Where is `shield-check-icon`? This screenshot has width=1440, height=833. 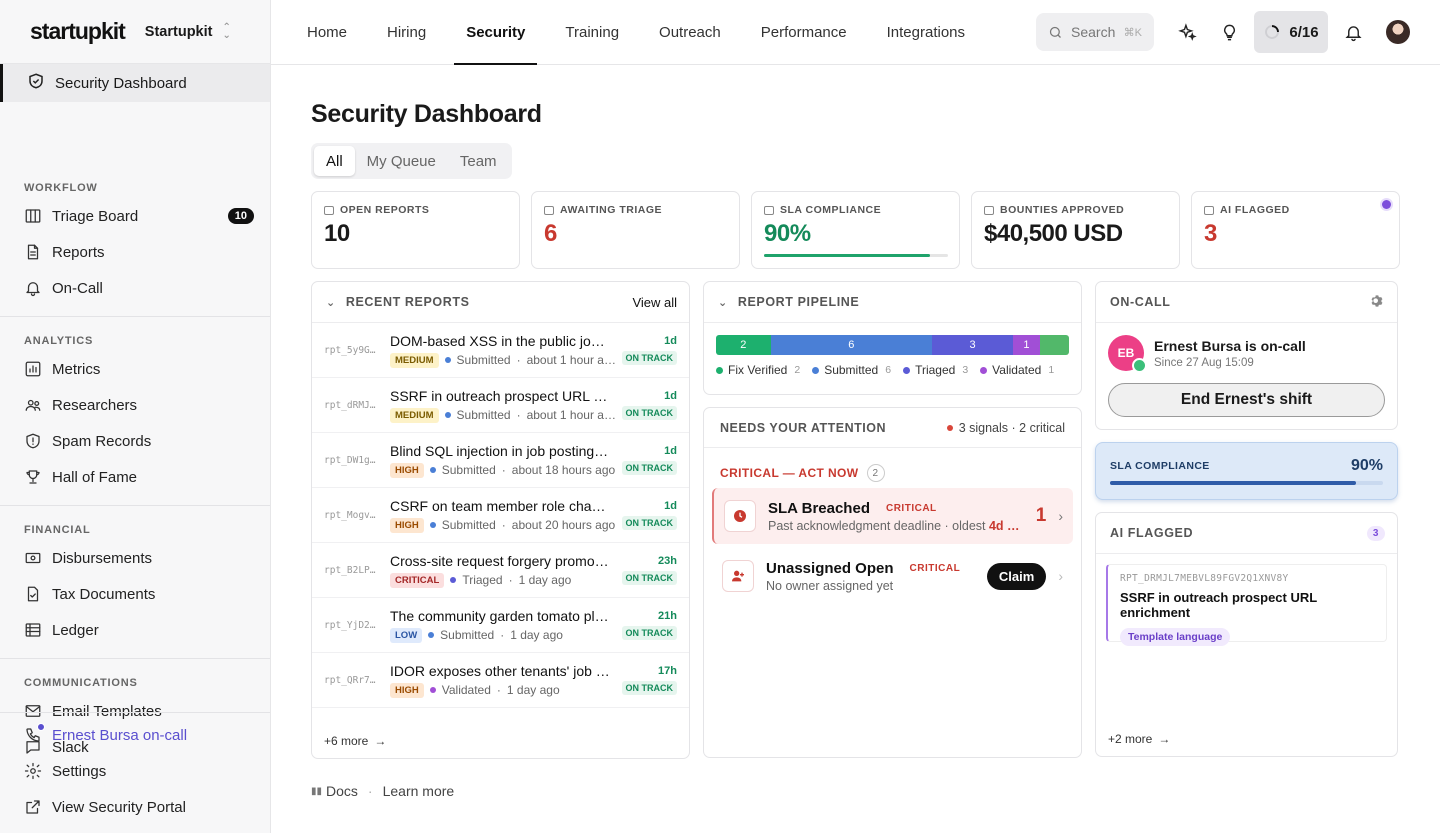
shield-check-icon is located at coordinates (36, 83).